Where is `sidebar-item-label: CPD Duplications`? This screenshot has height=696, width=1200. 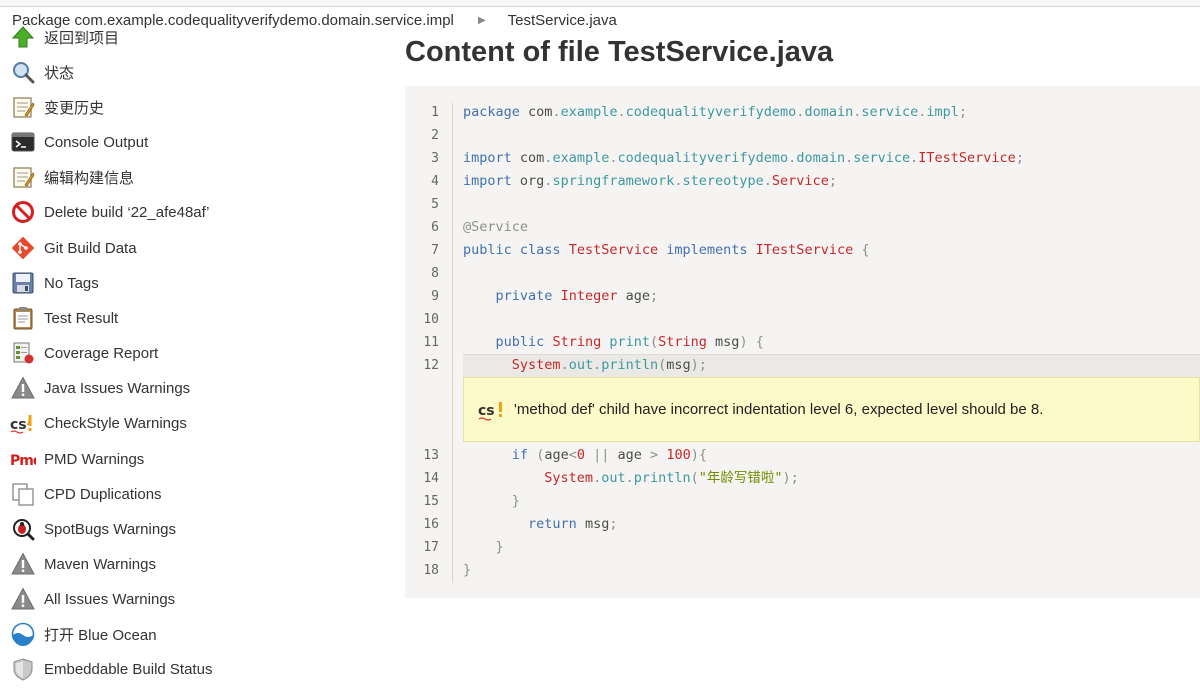
sidebar-item-label: CPD Duplications is located at coordinates (103, 494).